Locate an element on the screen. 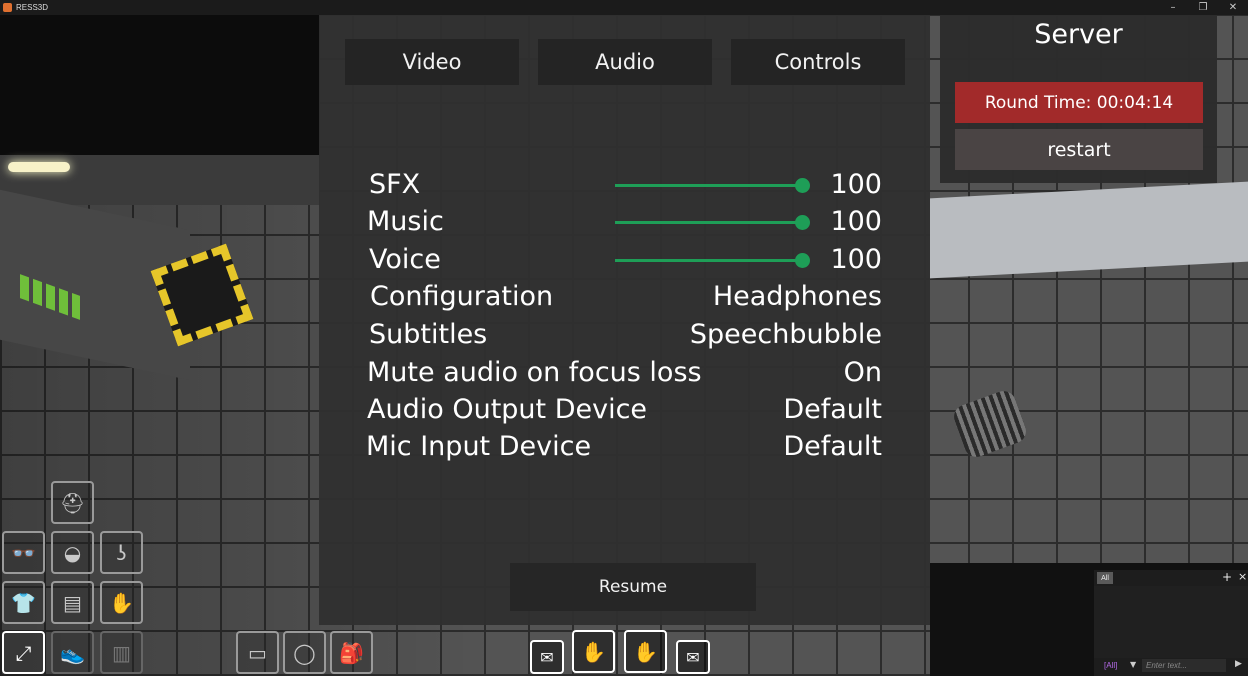 This screenshot has height=676, width=1248. setting-label: Configuration is located at coordinates (462, 296).